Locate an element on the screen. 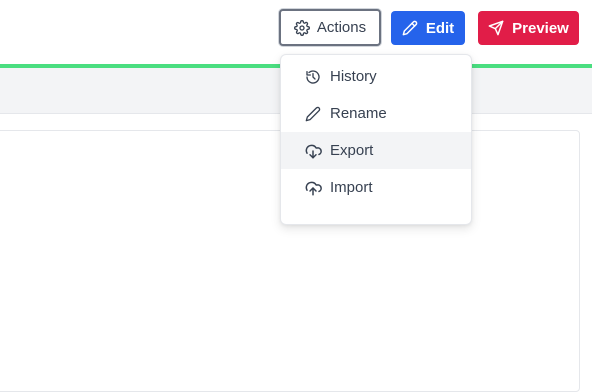 The width and height of the screenshot is (592, 392). menu-item-label: Rename is located at coordinates (358, 113).